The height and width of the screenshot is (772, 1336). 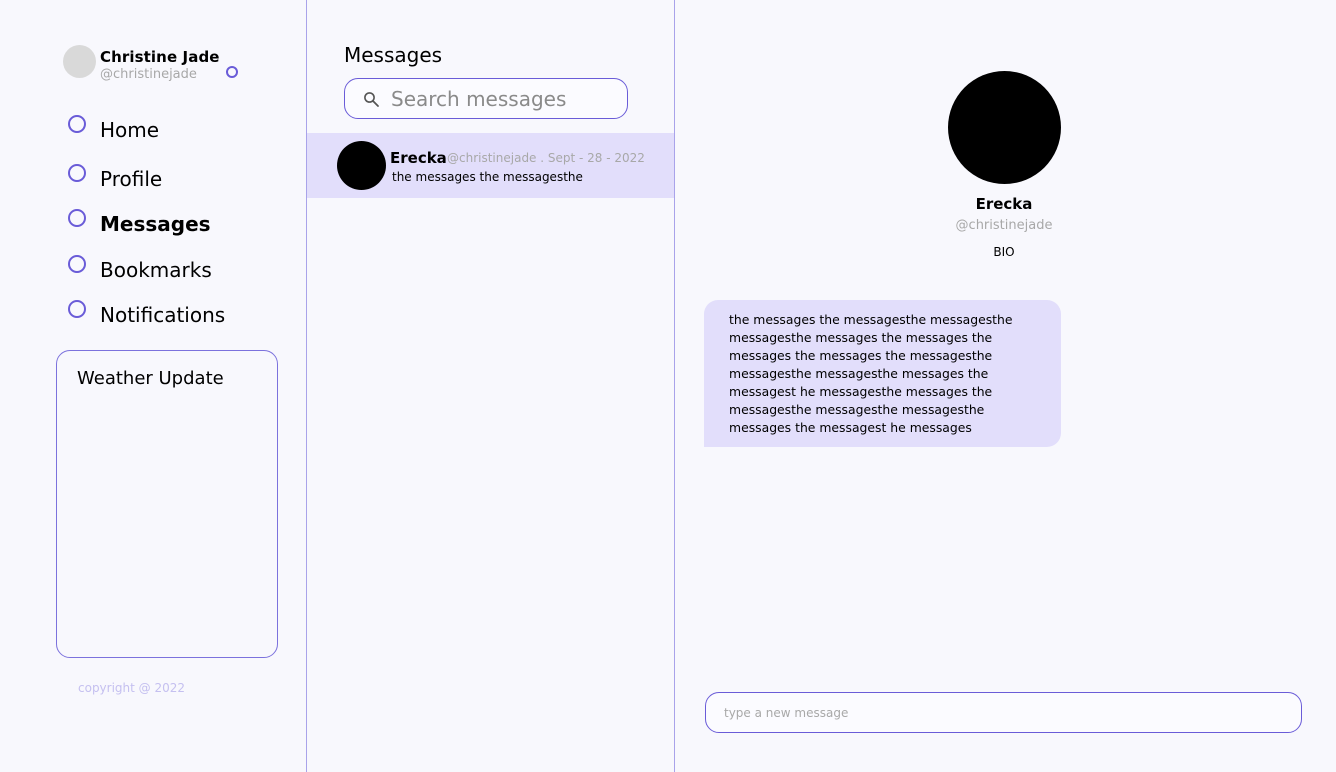 I want to click on message-line: messagesthe messages the messages the, so click(x=861, y=337).